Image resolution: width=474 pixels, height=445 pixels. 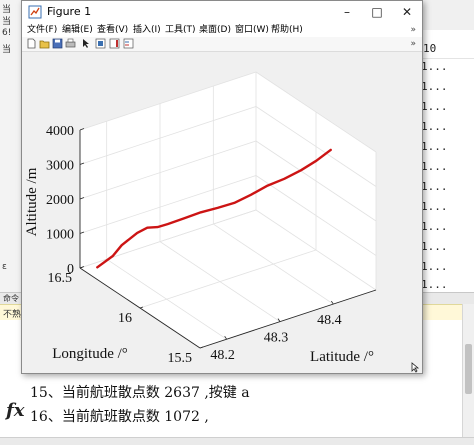 What do you see at coordinates (347, 12) in the screenshot?
I see `minimize-button: –` at bounding box center [347, 12].